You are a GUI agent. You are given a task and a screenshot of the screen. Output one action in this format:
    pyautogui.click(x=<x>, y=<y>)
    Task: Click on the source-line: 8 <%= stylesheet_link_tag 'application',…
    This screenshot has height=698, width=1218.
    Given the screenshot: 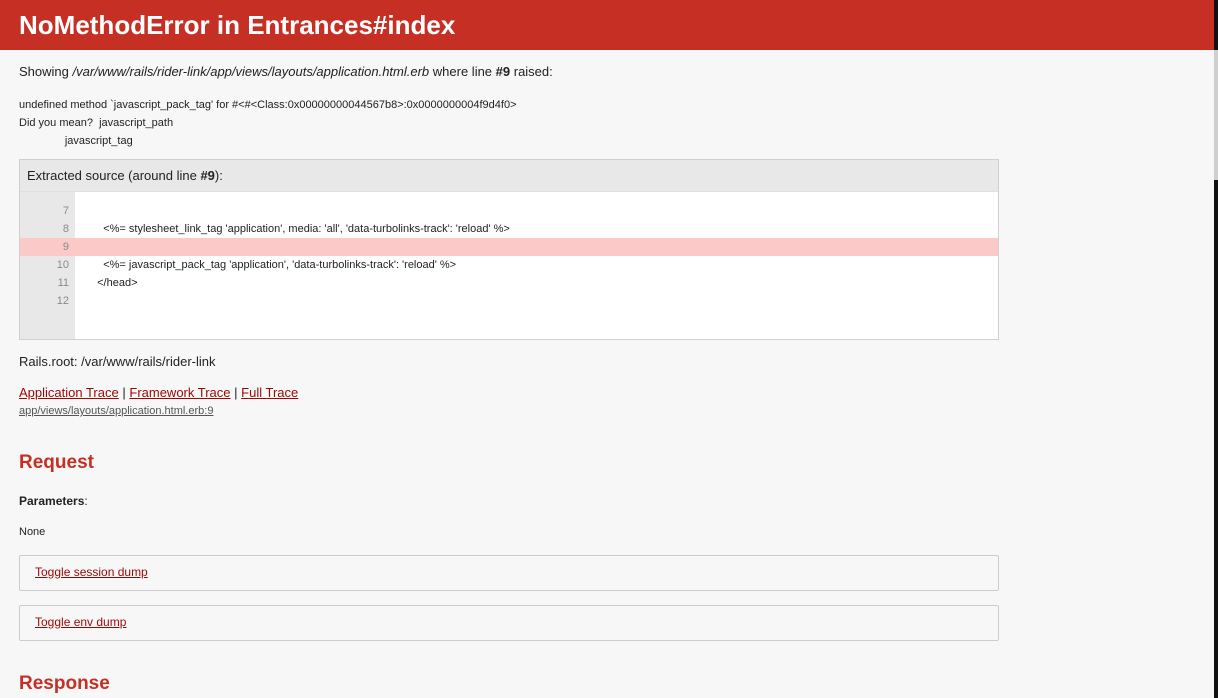 What is the action you would take?
    pyautogui.click(x=509, y=229)
    